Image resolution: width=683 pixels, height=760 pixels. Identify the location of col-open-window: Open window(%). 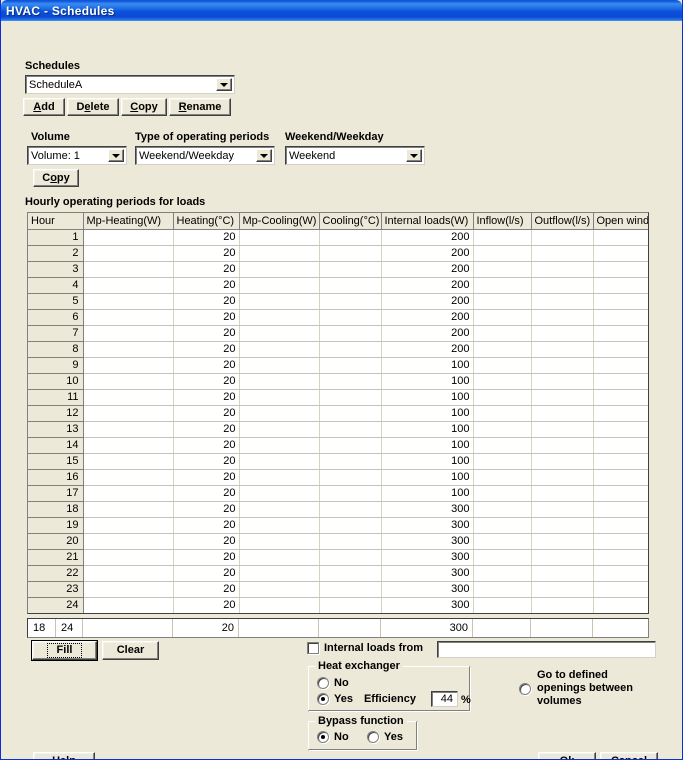
(620, 221).